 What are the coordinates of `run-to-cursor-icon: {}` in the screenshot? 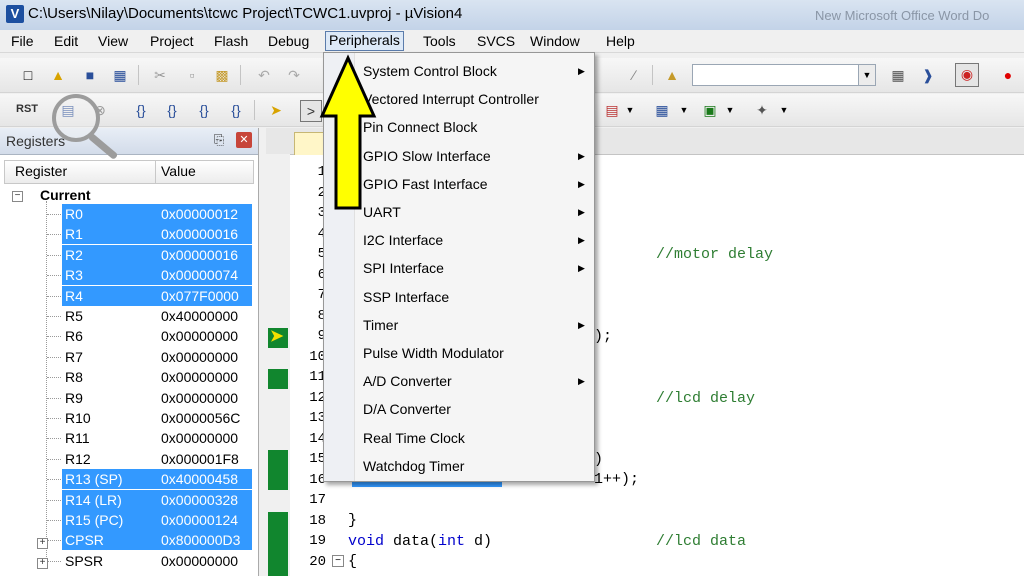 It's located at (236, 110).